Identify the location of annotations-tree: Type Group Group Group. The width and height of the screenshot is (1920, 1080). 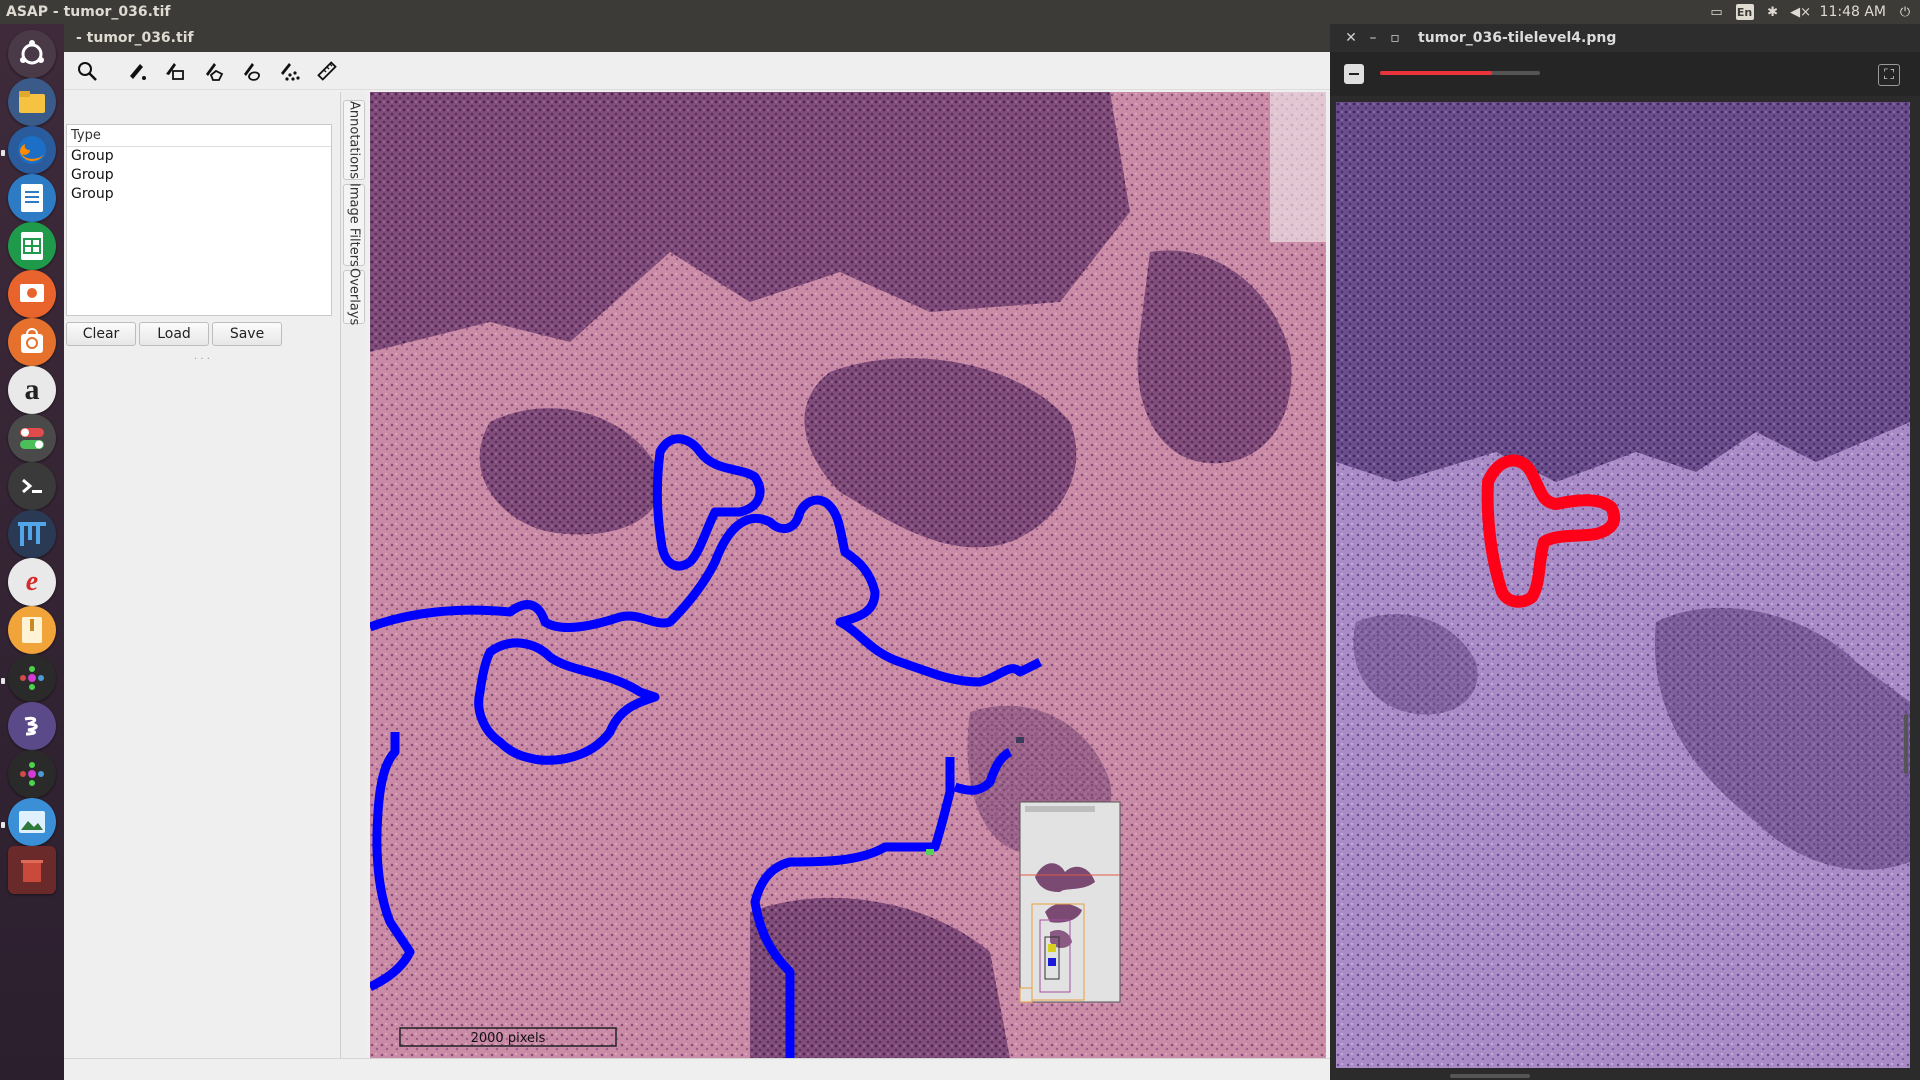
(199, 220).